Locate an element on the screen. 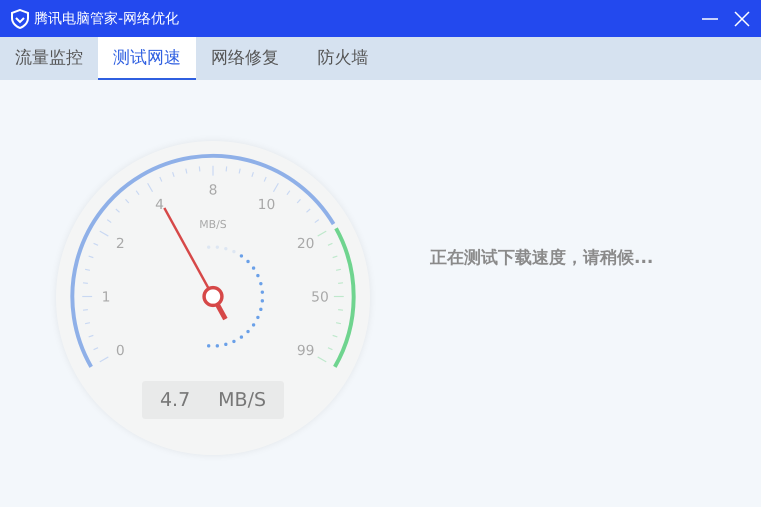  shield-icon is located at coordinates (20, 18).